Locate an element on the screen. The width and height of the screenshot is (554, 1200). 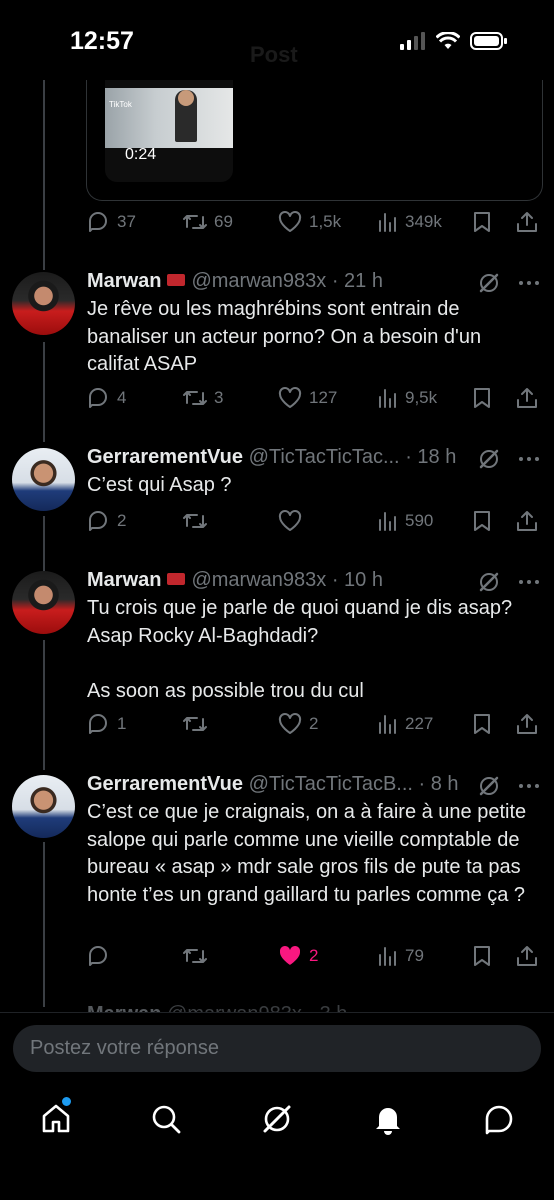
views-button: 9,5k is located at coordinates (407, 398).